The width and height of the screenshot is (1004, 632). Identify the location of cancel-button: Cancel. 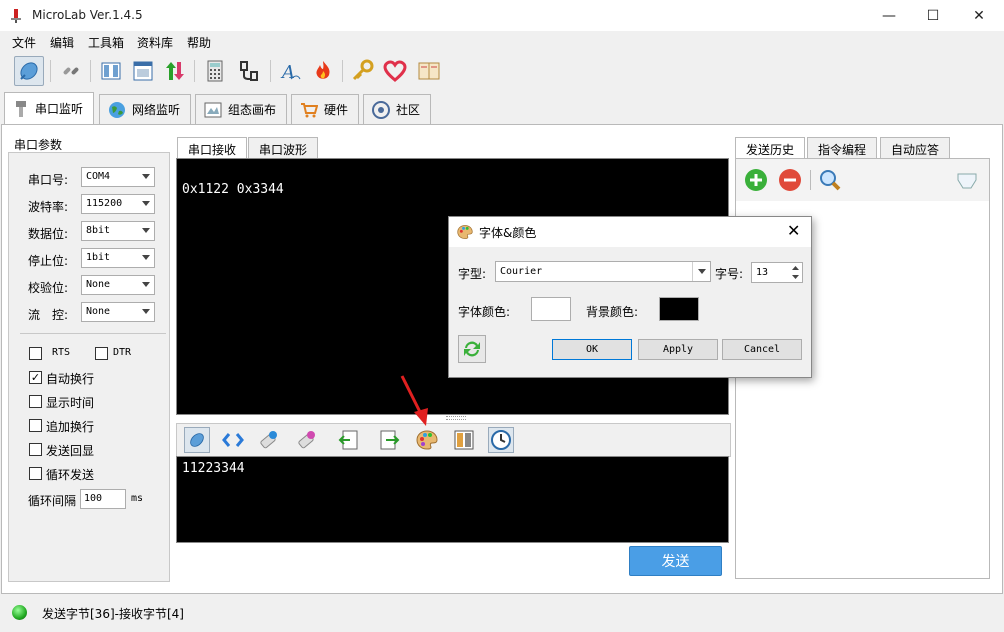
(762, 349).